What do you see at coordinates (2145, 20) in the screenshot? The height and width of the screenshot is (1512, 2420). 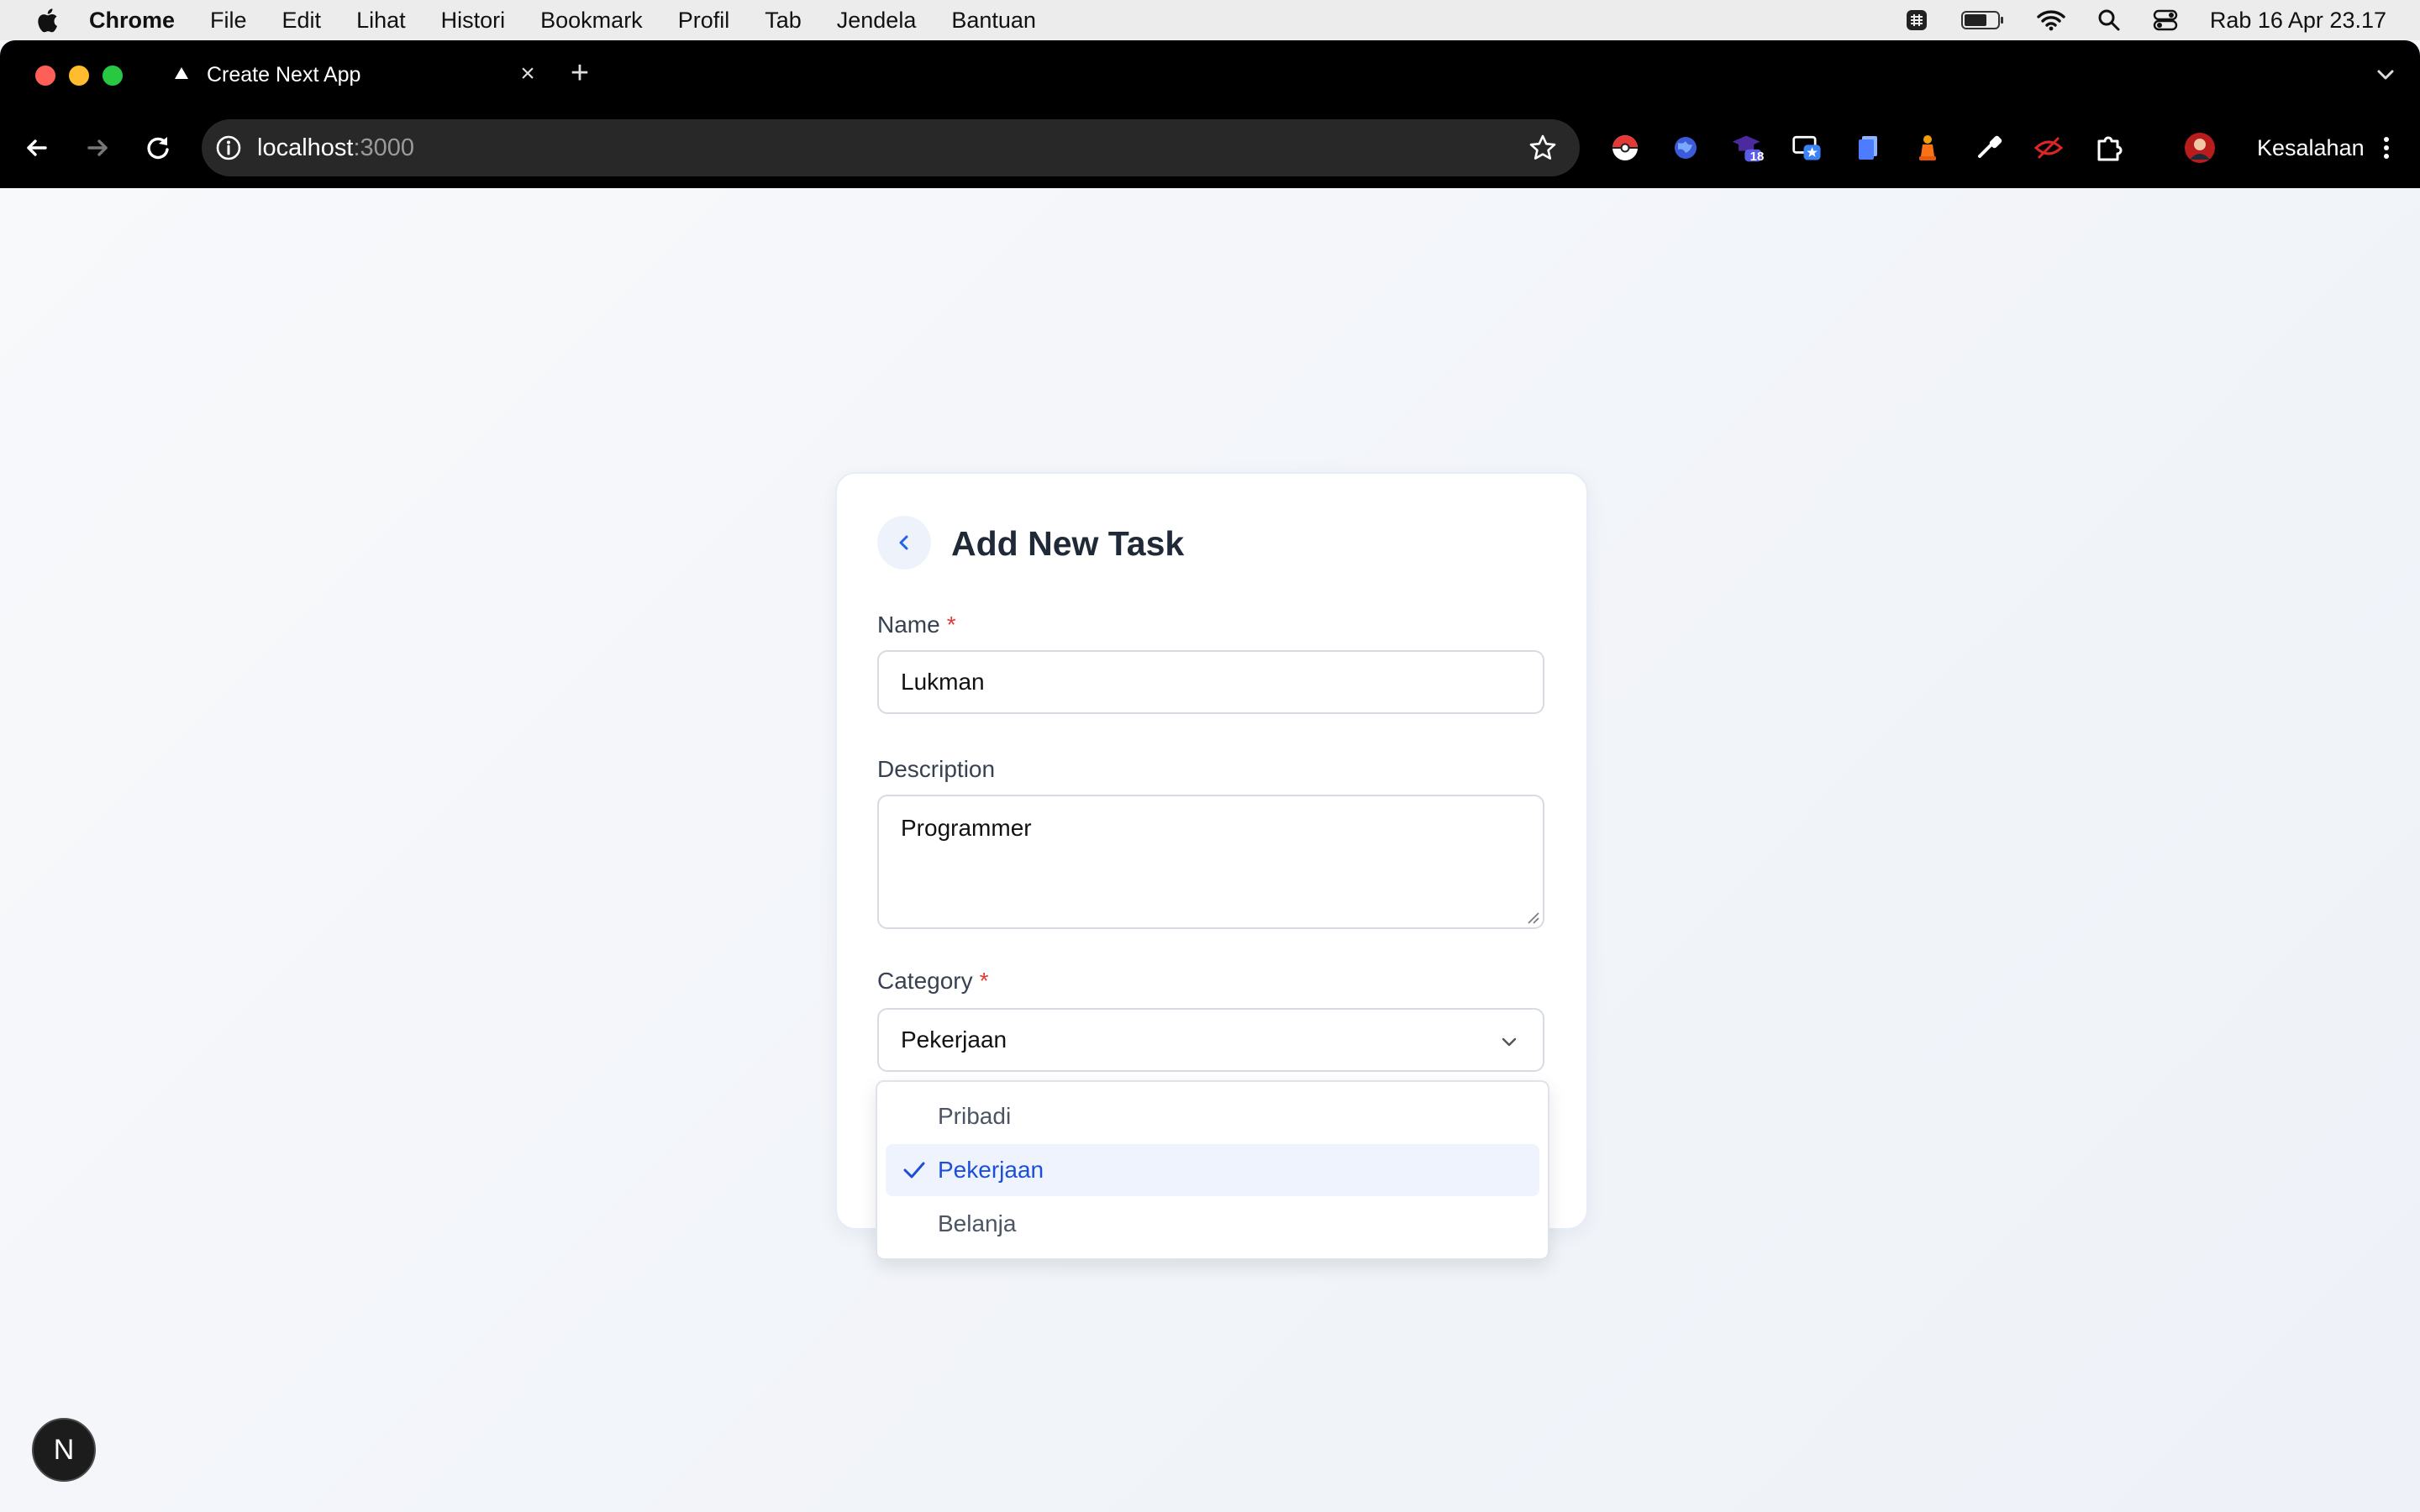 I see `menubar-status-area: Rab 16 Apr 23.17` at bounding box center [2145, 20].